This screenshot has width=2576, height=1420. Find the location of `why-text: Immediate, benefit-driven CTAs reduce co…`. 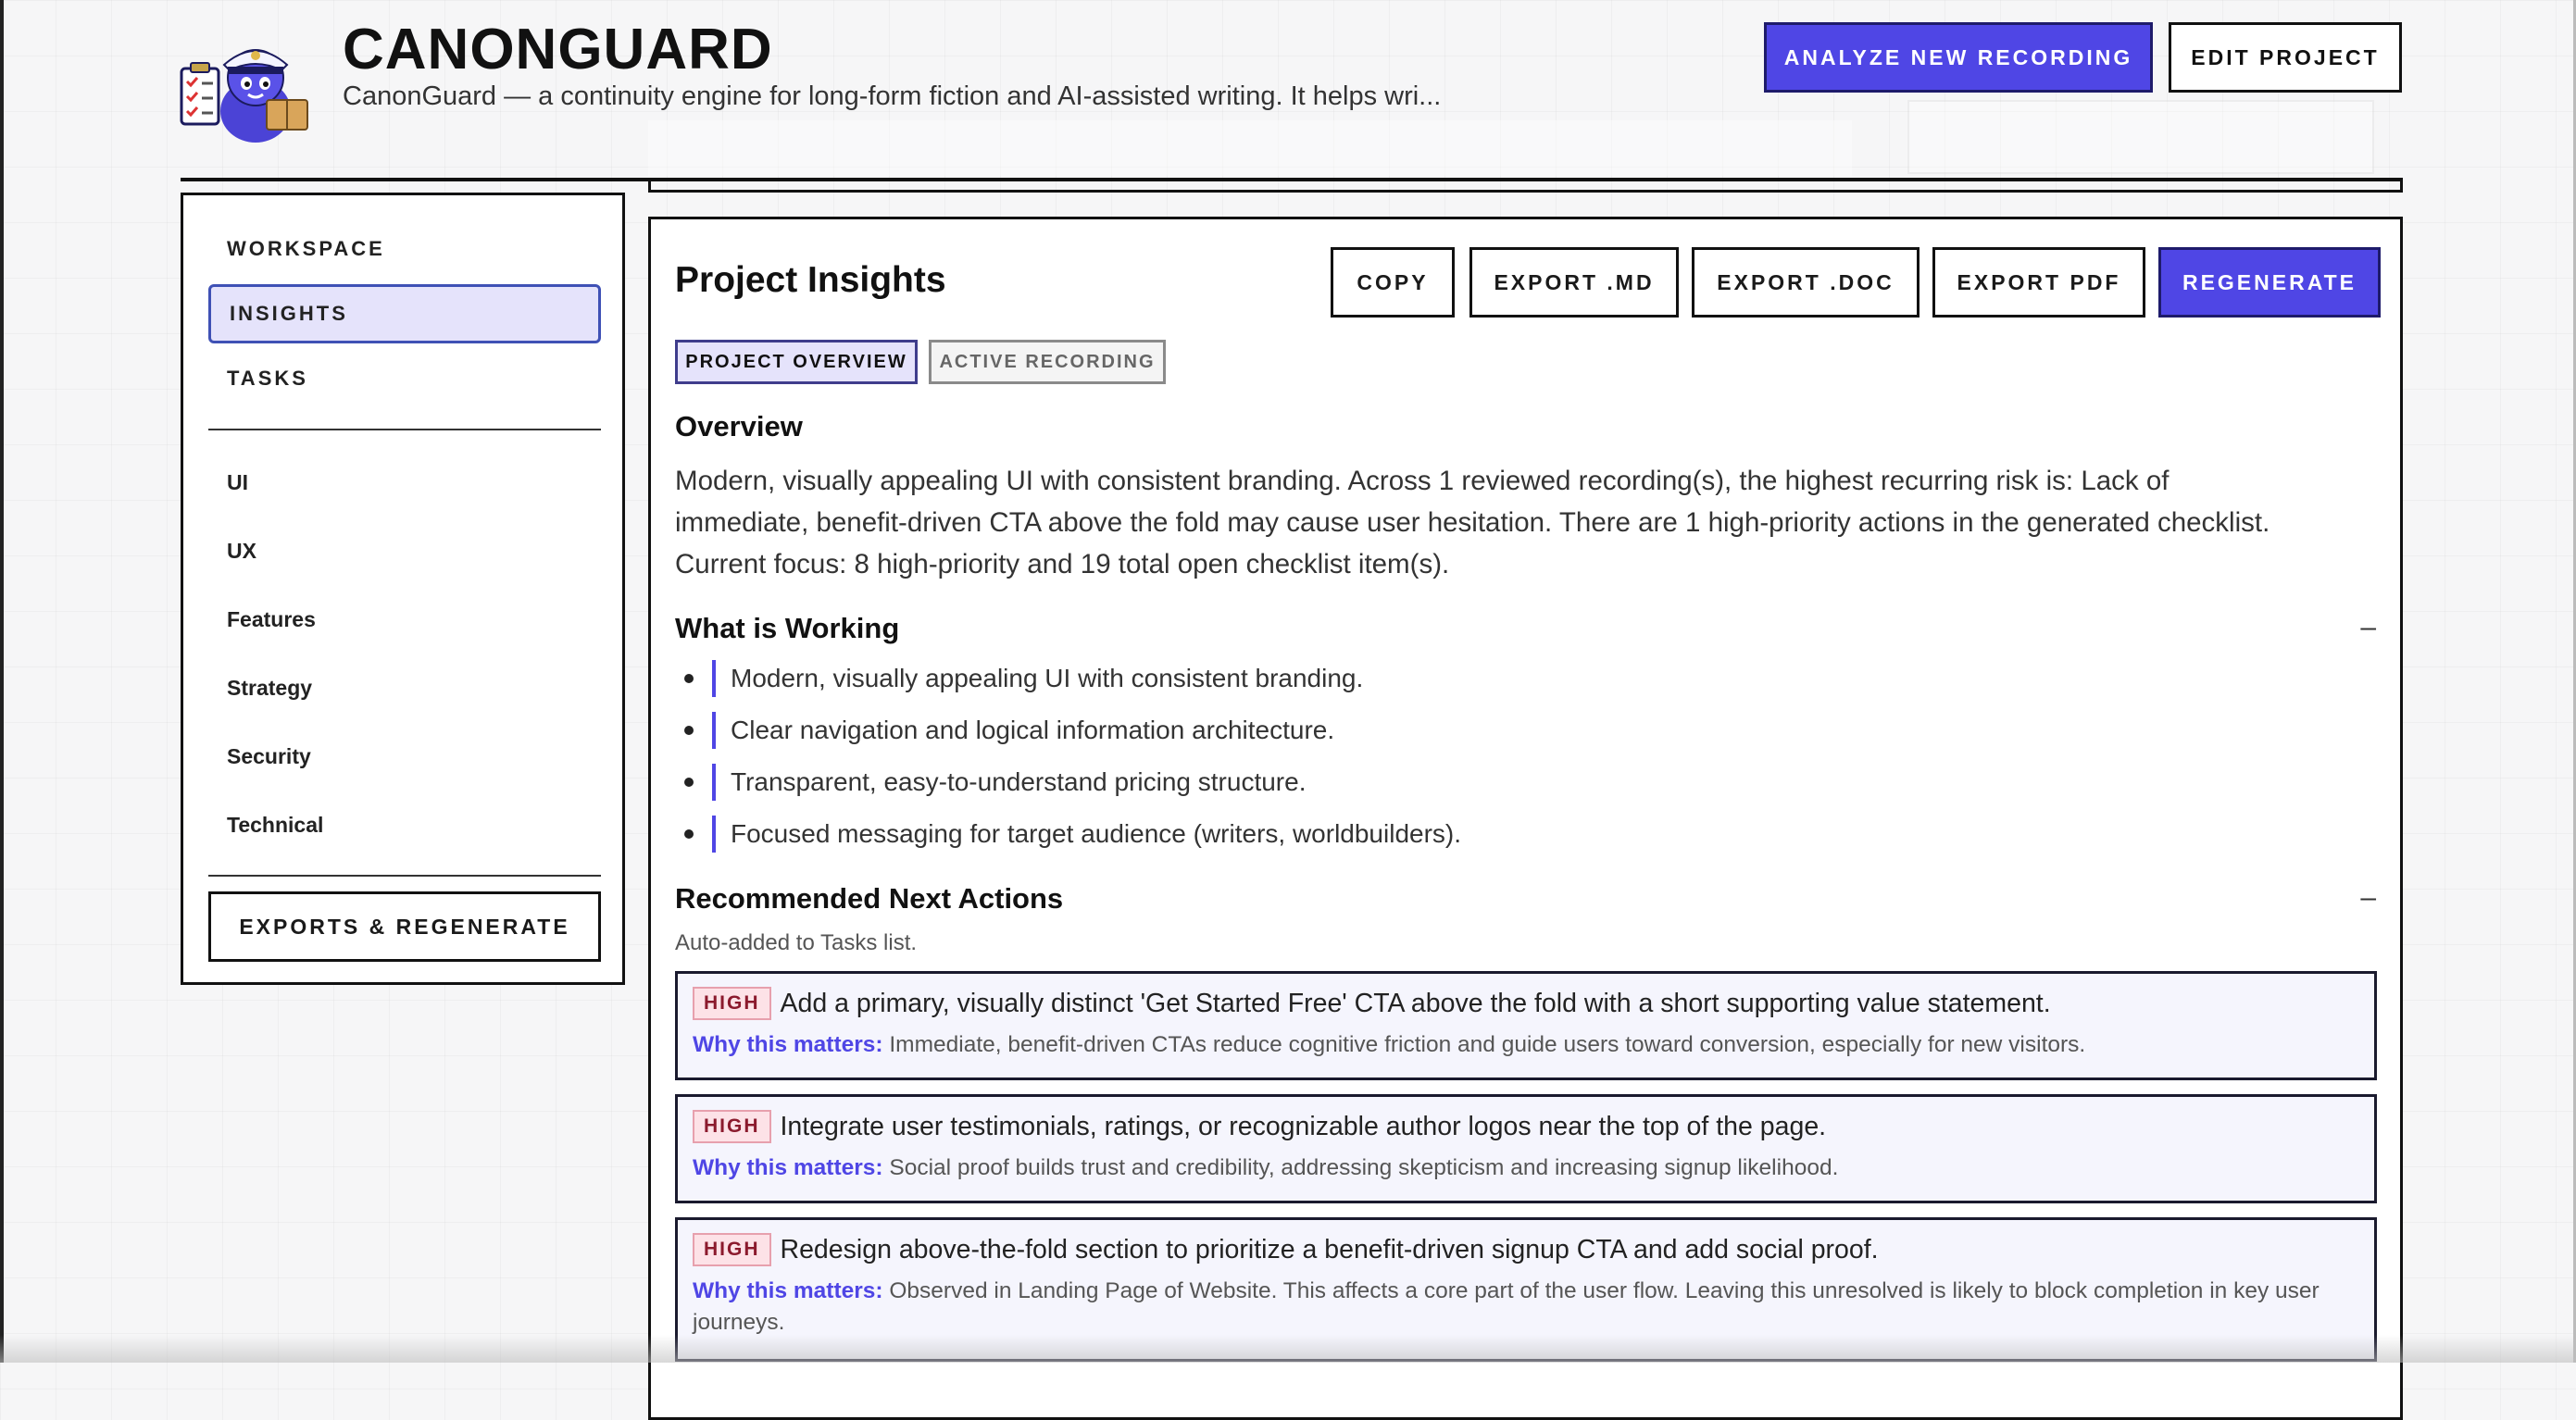

why-text: Immediate, benefit-driven CTAs reduce co… is located at coordinates (1488, 1044).